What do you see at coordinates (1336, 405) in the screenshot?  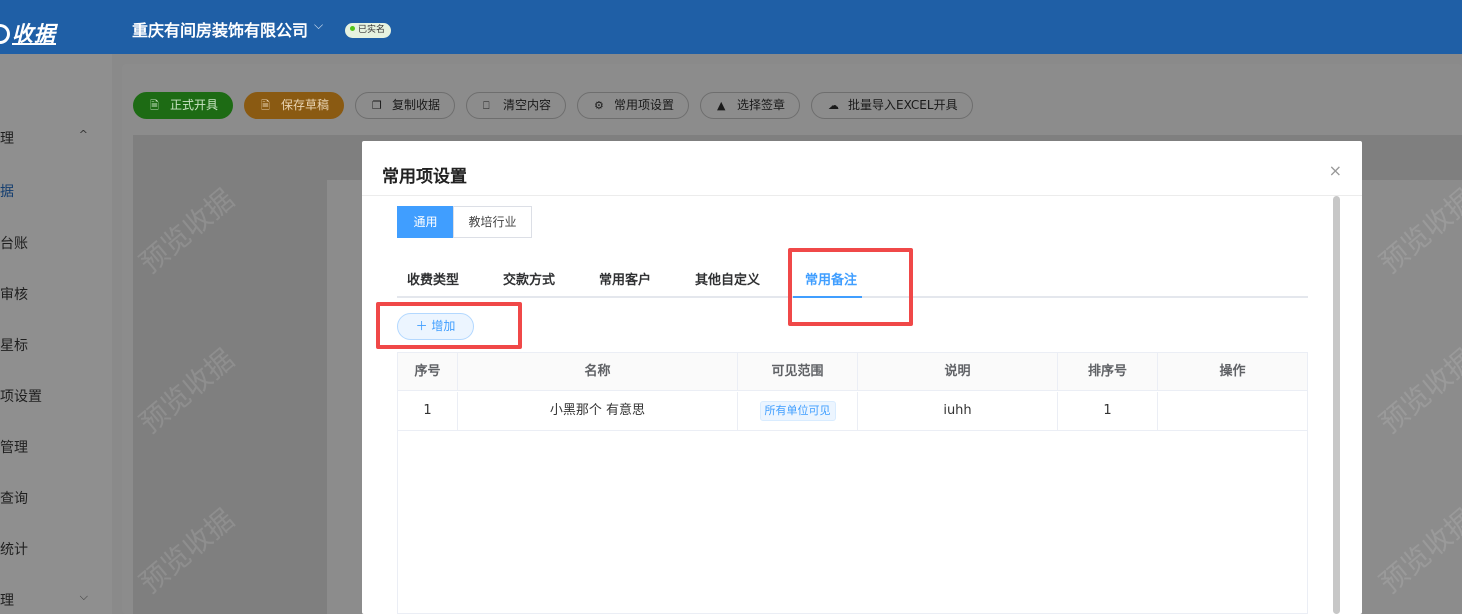 I see `dialog-scrollbar` at bounding box center [1336, 405].